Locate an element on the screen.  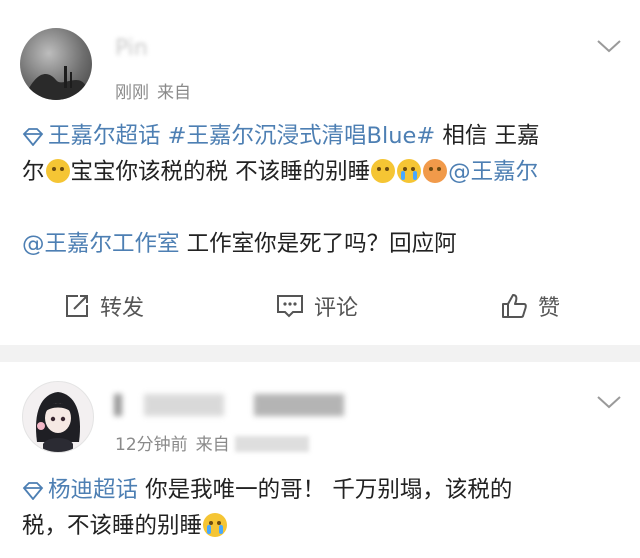
body-text: 工作室你是死了吗？回应阿 is located at coordinates (318, 244).